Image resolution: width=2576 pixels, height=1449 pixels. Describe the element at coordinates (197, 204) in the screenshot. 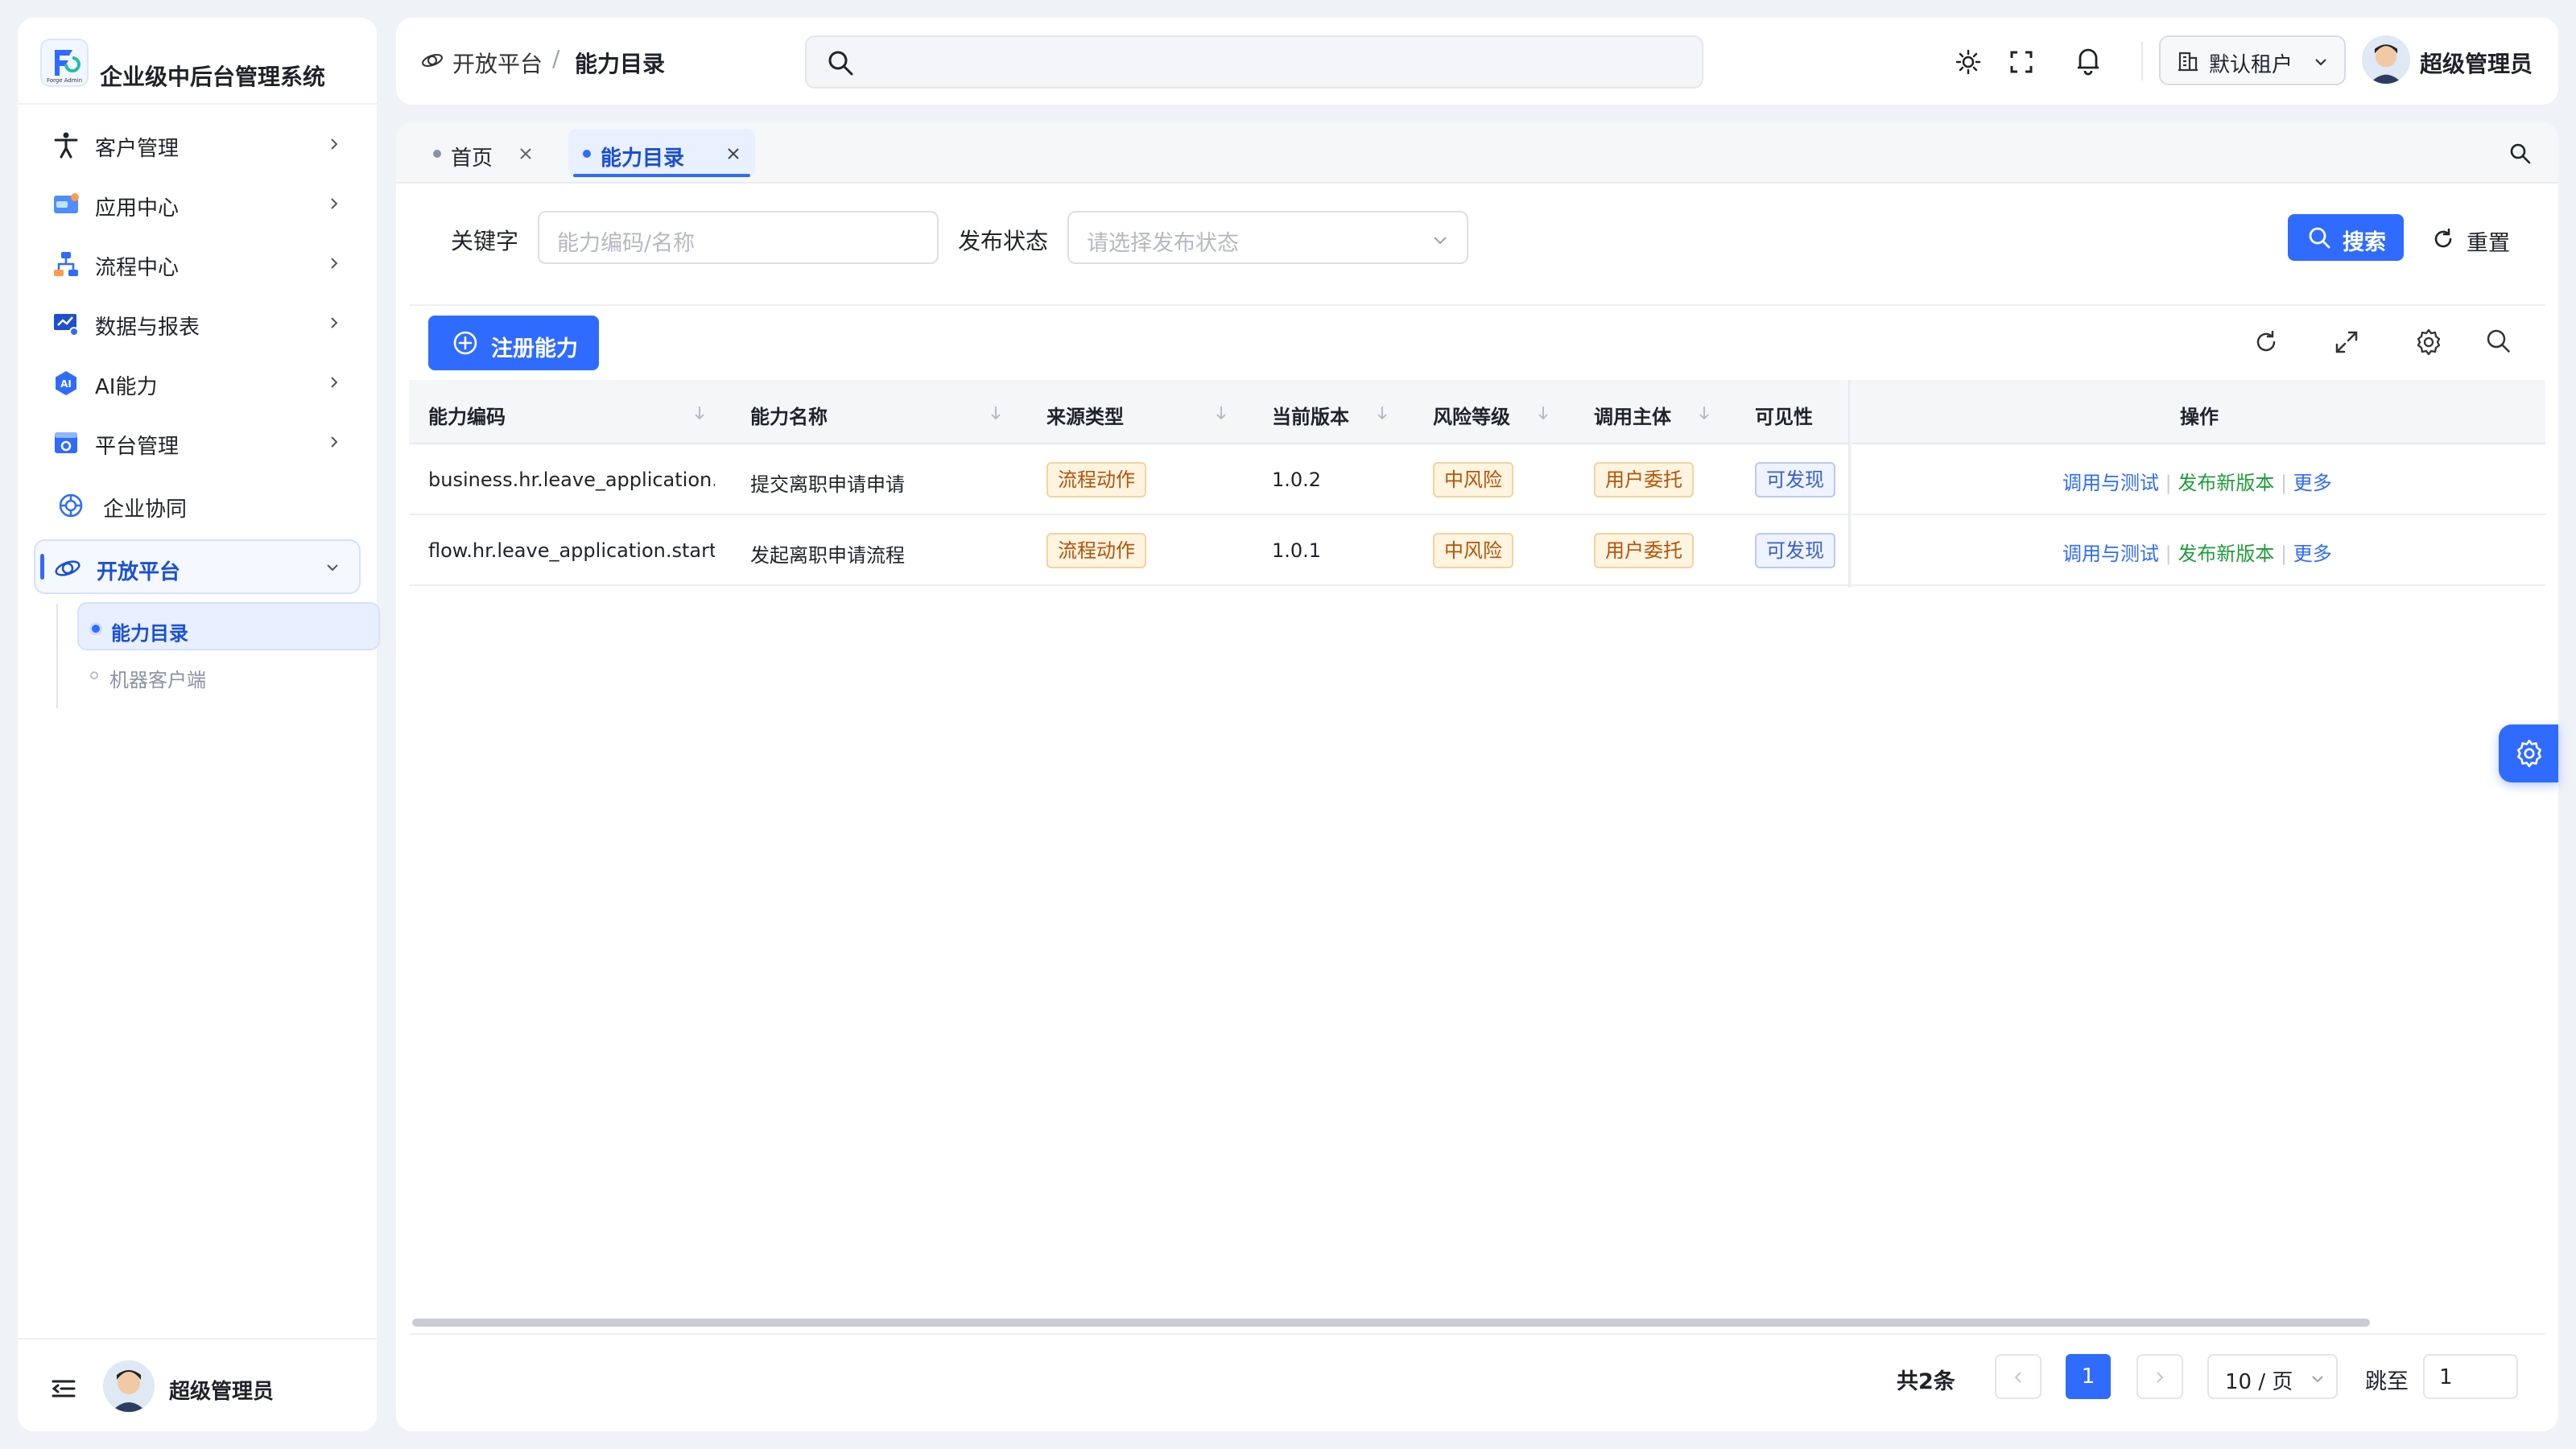

I see `sidebar-item-app-center: 应用中心` at that location.